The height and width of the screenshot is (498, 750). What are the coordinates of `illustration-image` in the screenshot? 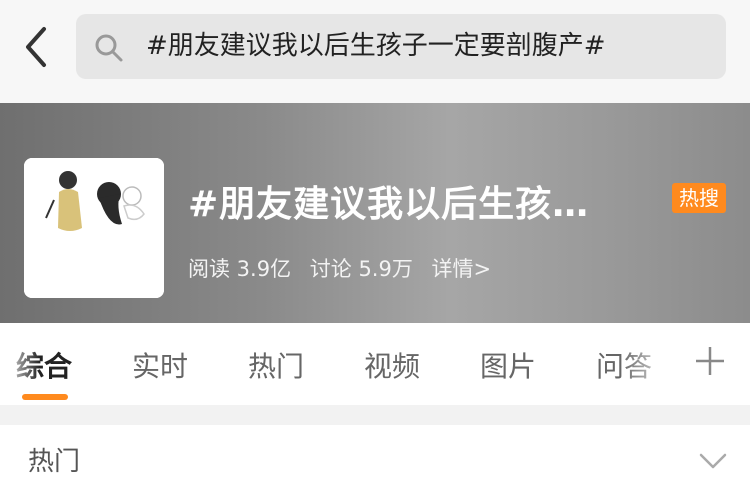 It's located at (94, 228).